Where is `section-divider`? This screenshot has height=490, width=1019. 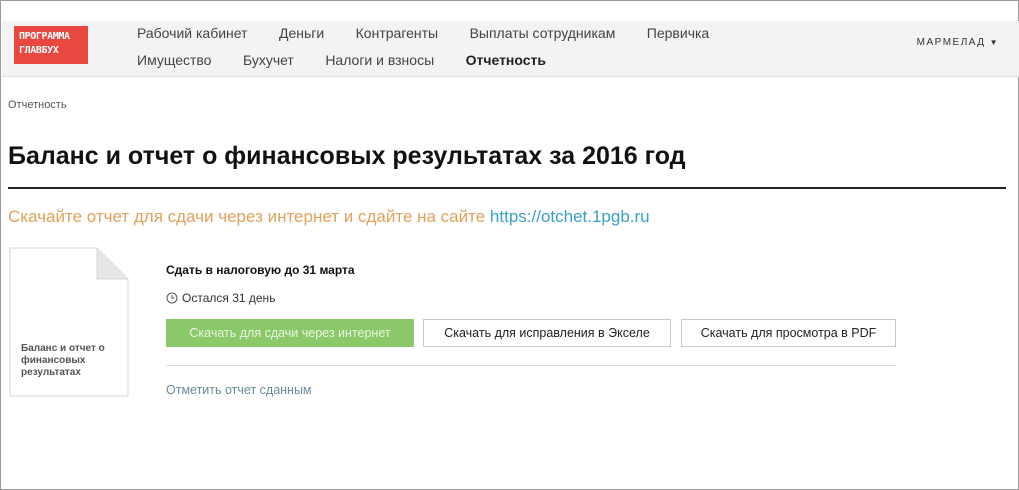 section-divider is located at coordinates (531, 365).